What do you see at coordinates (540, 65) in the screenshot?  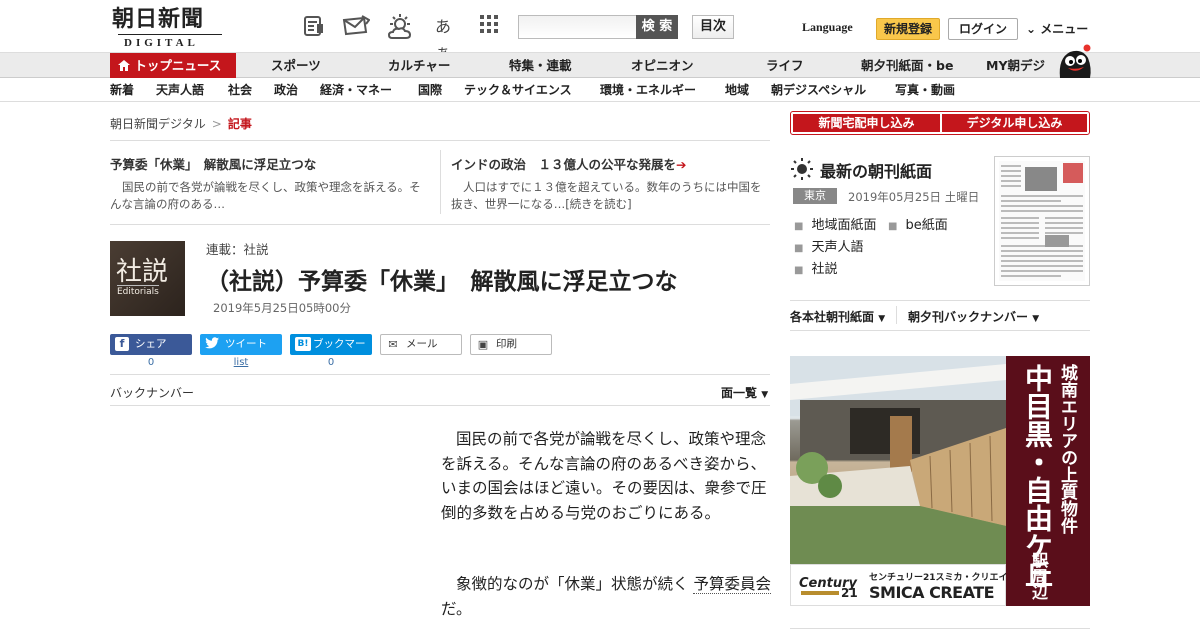 I see `nav-features: 特集・連載` at bounding box center [540, 65].